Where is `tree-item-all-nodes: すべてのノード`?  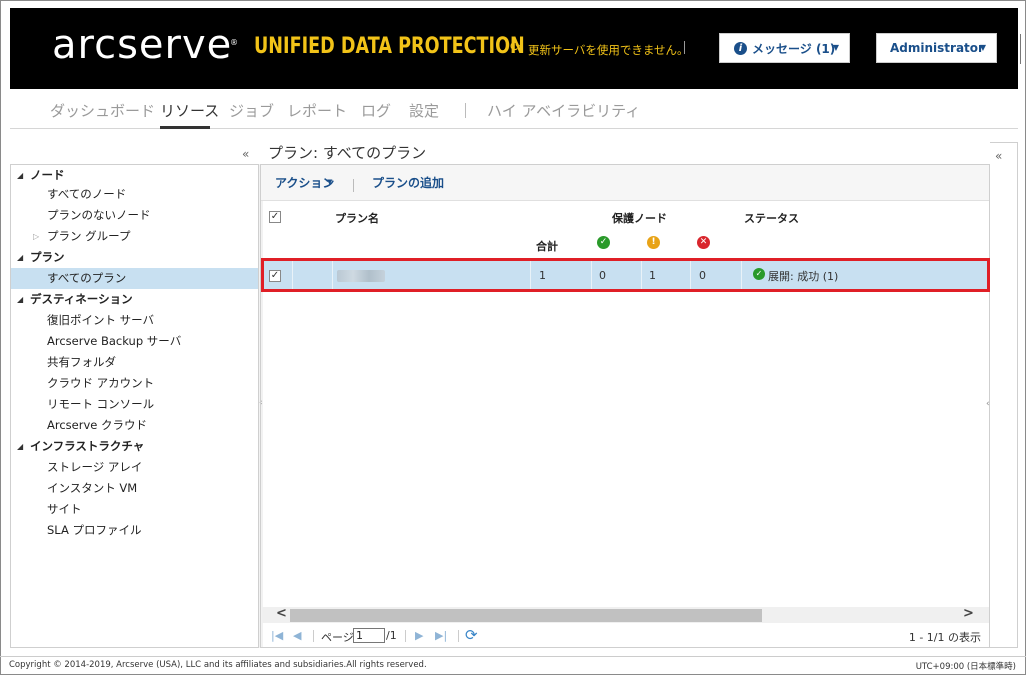 tree-item-all-nodes: すべてのノード is located at coordinates (134, 194).